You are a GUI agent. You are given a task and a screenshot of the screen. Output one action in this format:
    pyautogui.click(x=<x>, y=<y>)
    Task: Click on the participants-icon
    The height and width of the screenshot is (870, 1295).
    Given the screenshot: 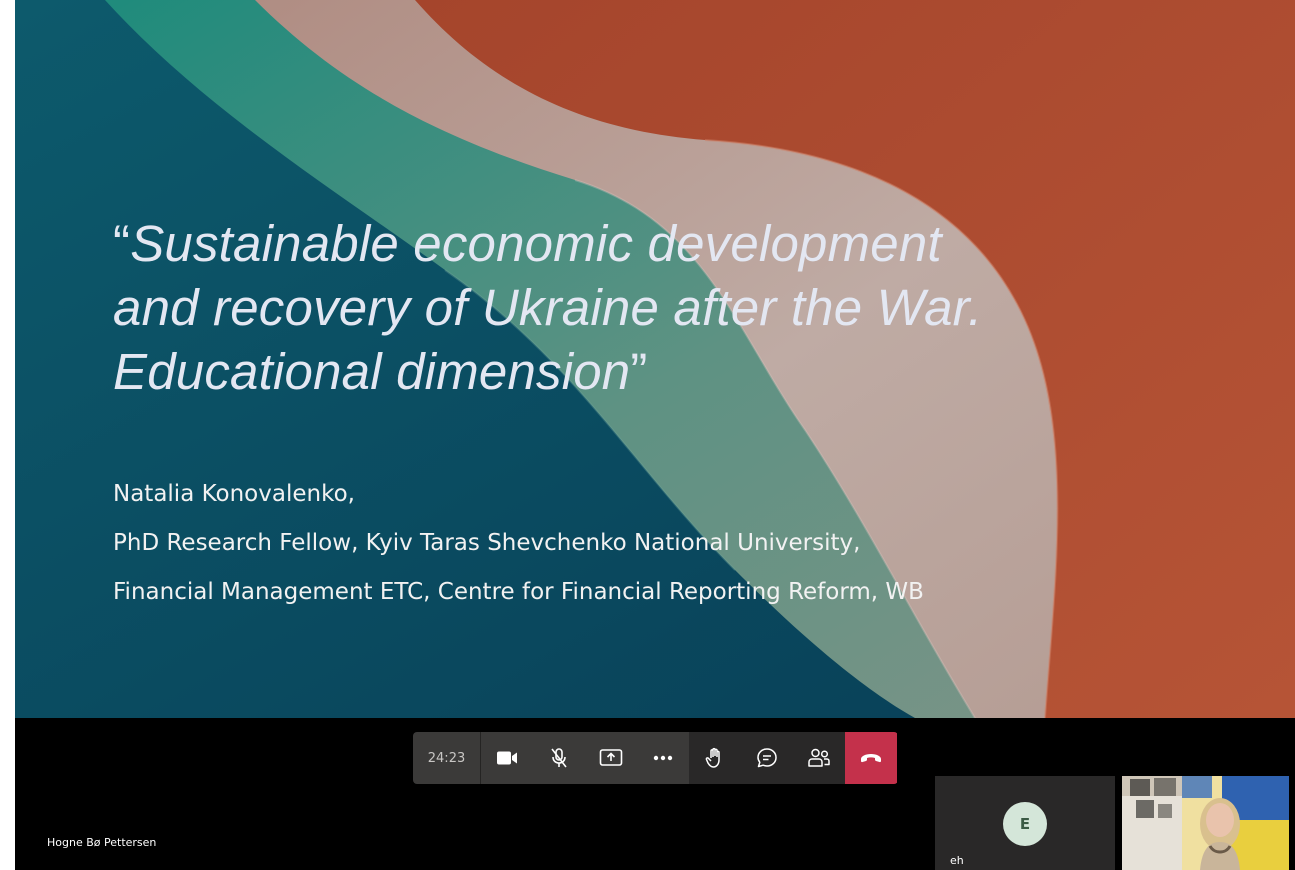 What is the action you would take?
    pyautogui.click(x=819, y=757)
    